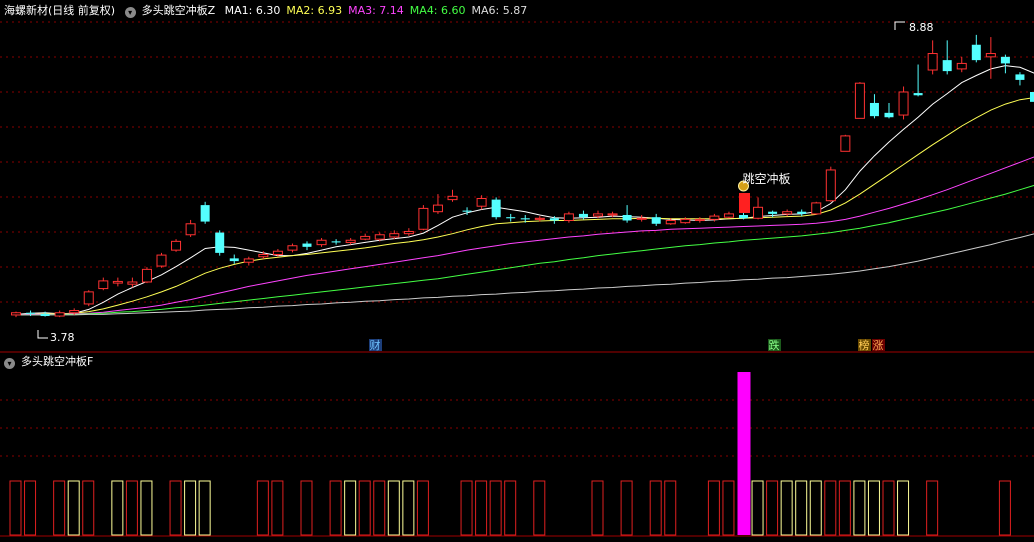 The height and width of the screenshot is (542, 1034). What do you see at coordinates (499, 10) in the screenshot?
I see `ma-value-5: MA6: 5.87` at bounding box center [499, 10].